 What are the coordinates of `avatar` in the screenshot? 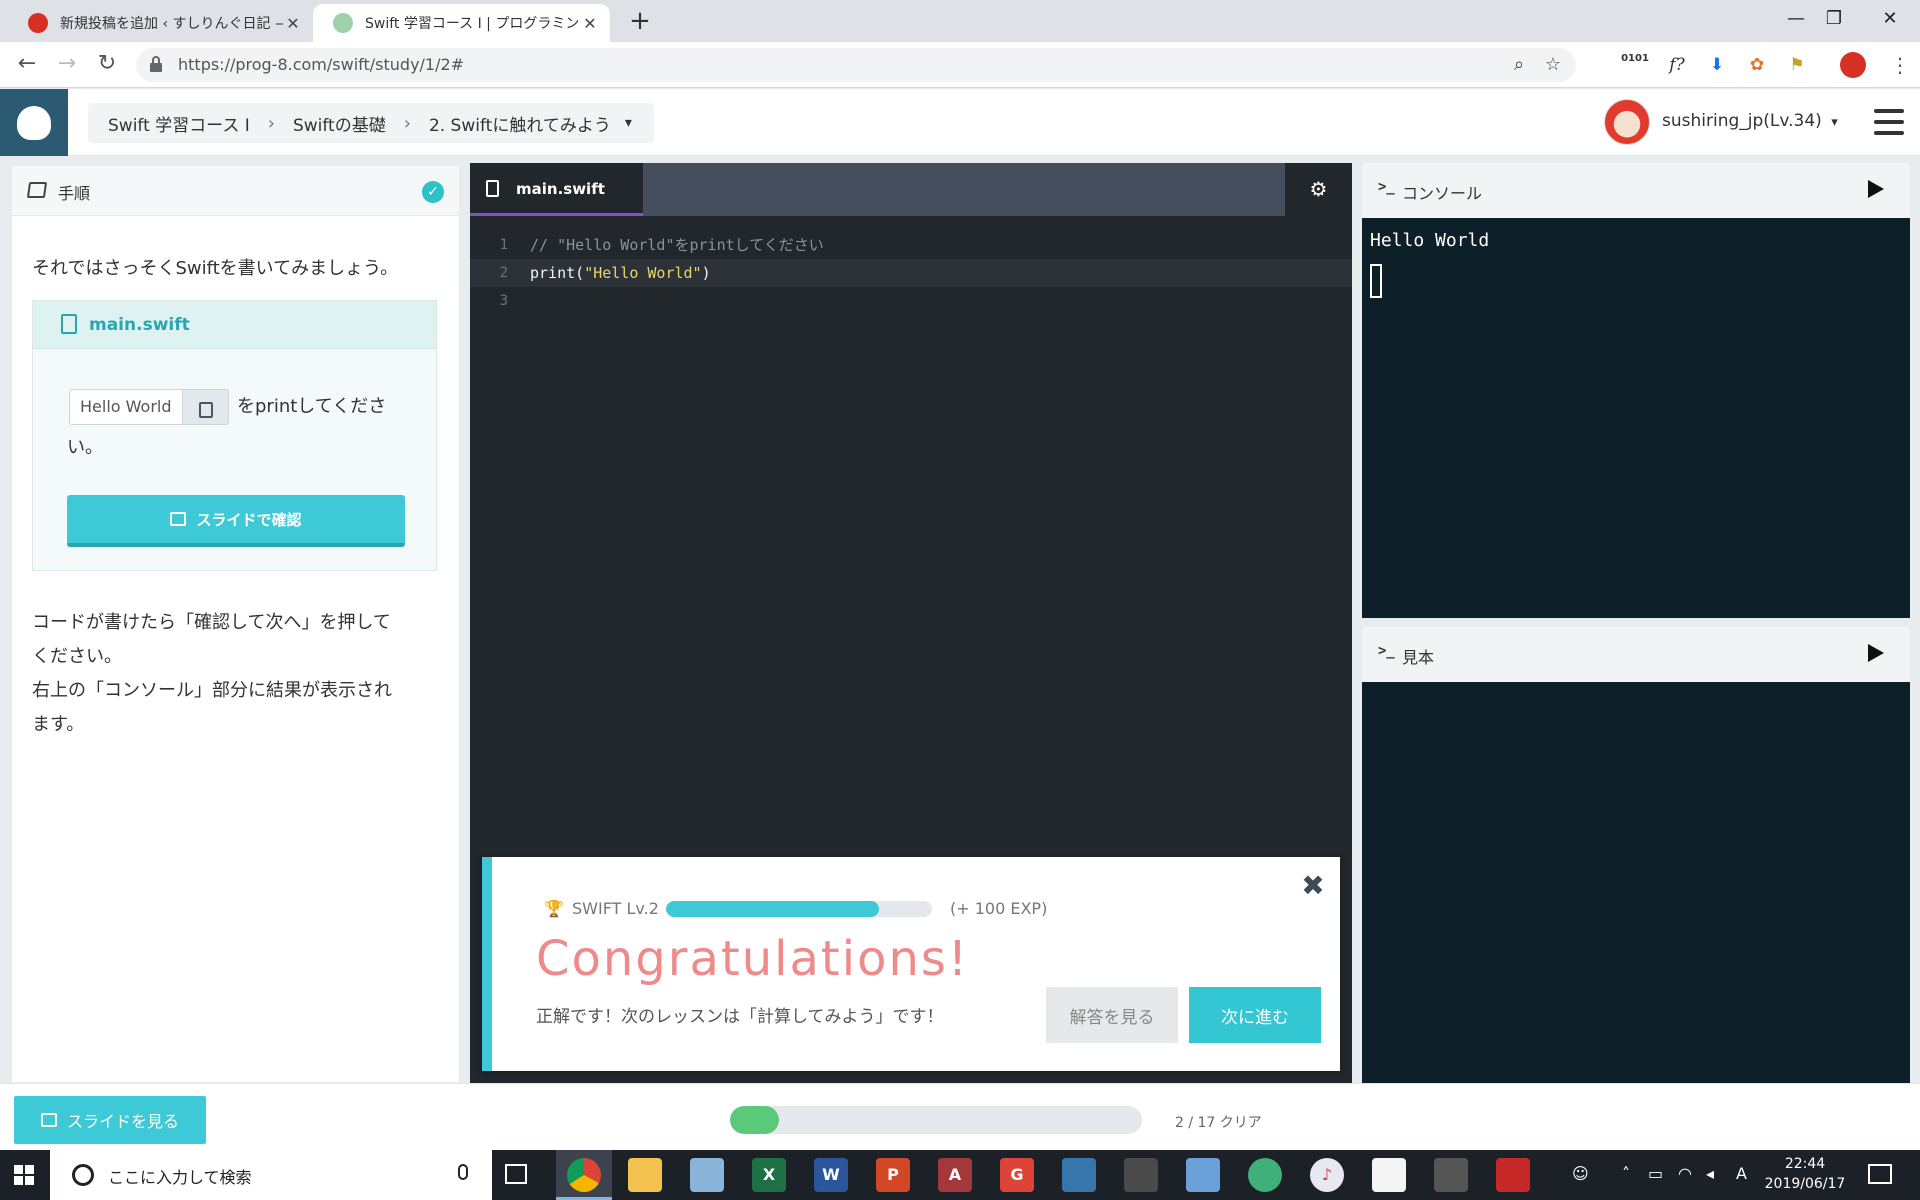 It's located at (1627, 122).